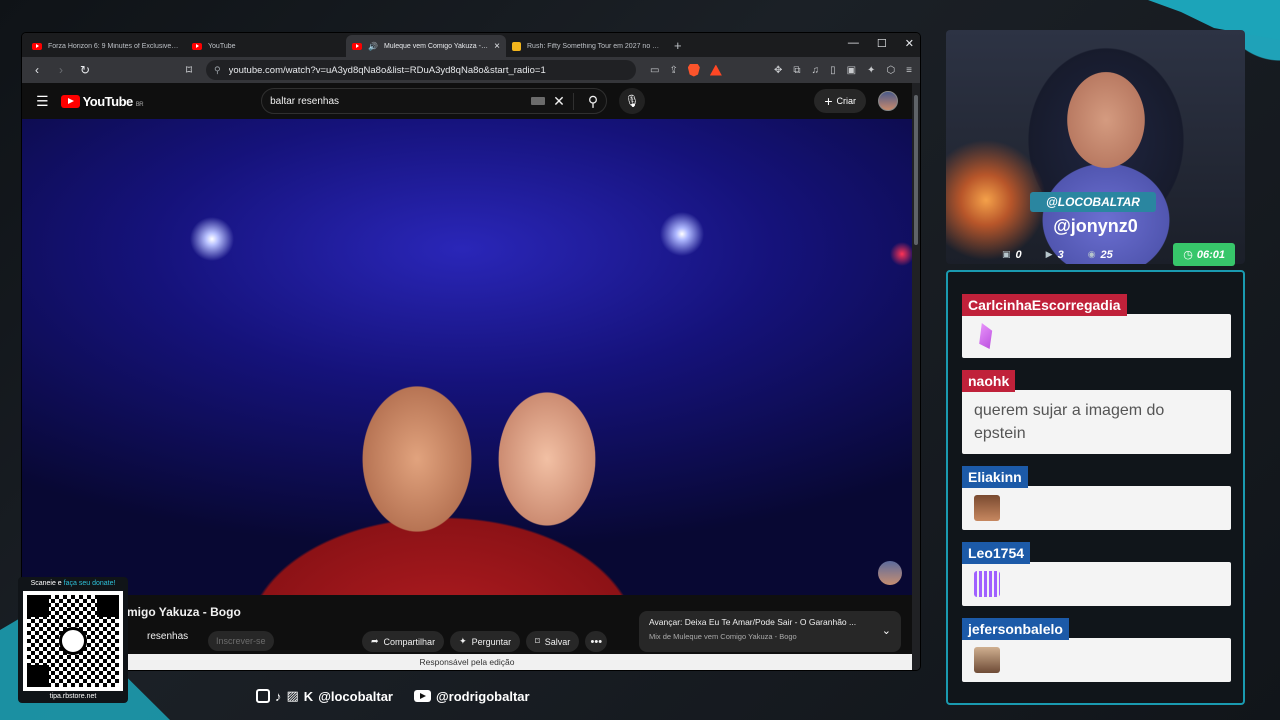 This screenshot has width=1280, height=720. What do you see at coordinates (1096, 650) in the screenshot?
I see `chat-message: jefersonbalelo` at bounding box center [1096, 650].